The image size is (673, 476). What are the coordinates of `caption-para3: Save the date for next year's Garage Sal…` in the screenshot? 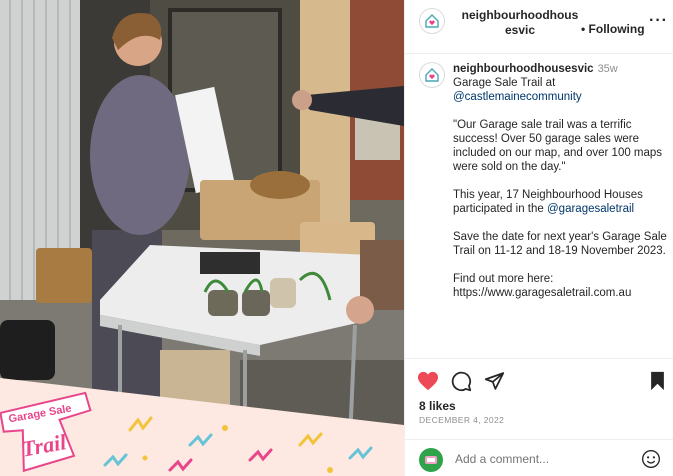 It's located at (560, 244).